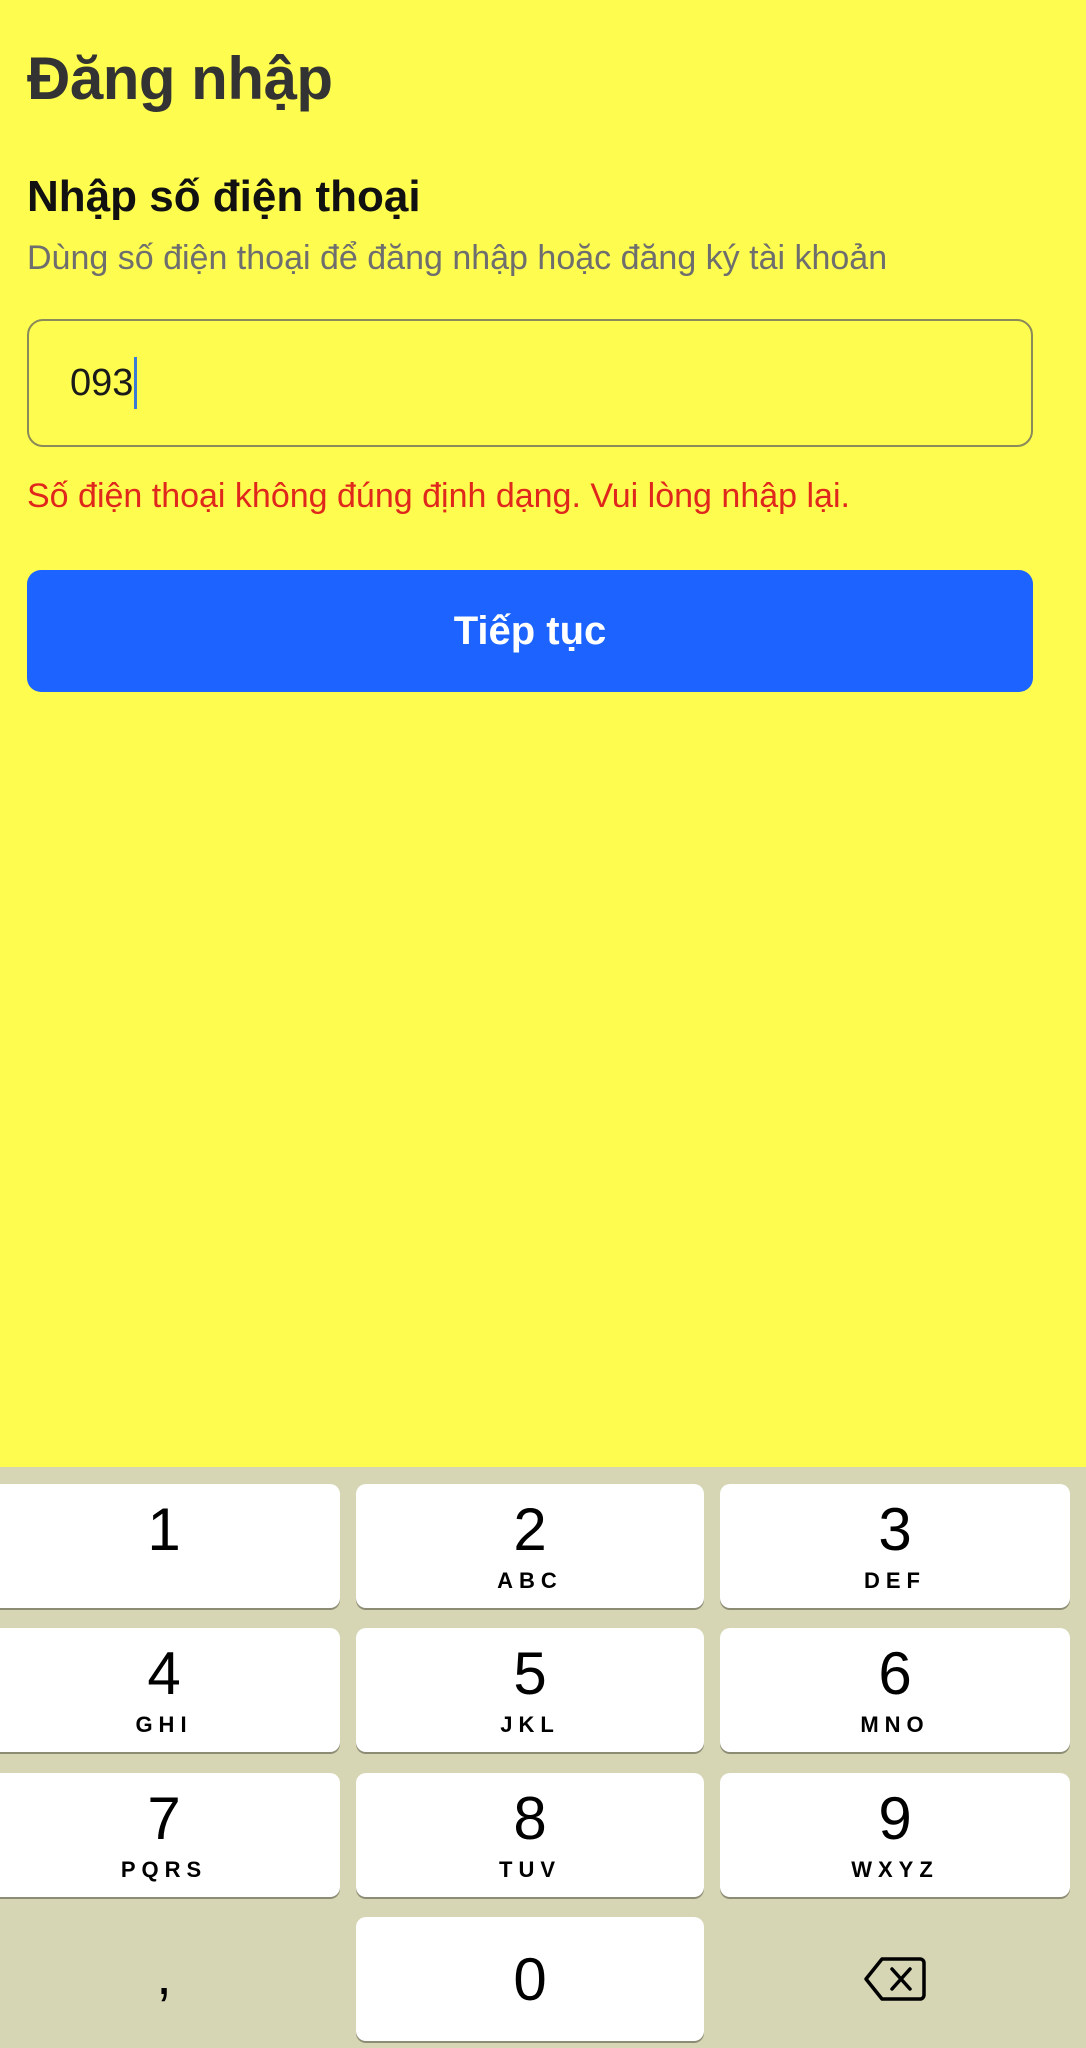 This screenshot has width=1086, height=2048. I want to click on key-6: 6 MNO, so click(895, 1690).